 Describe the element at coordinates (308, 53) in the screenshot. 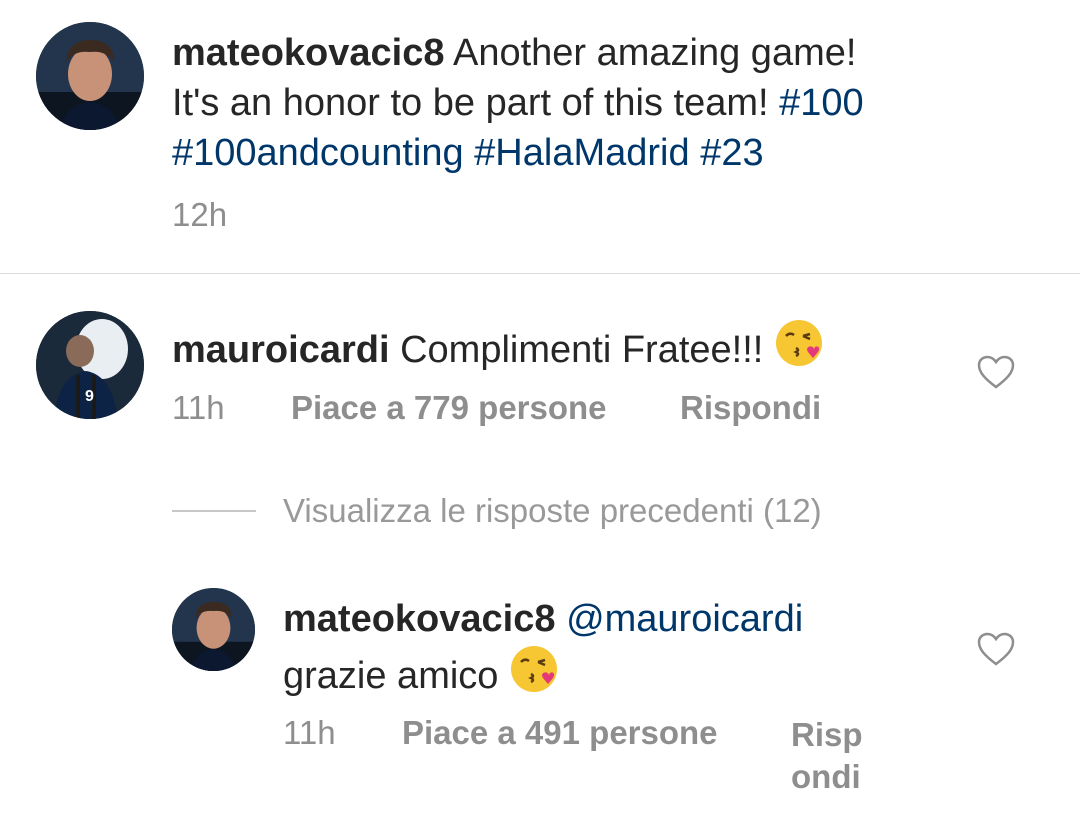

I see `caption-username: mateokovacic8` at that location.